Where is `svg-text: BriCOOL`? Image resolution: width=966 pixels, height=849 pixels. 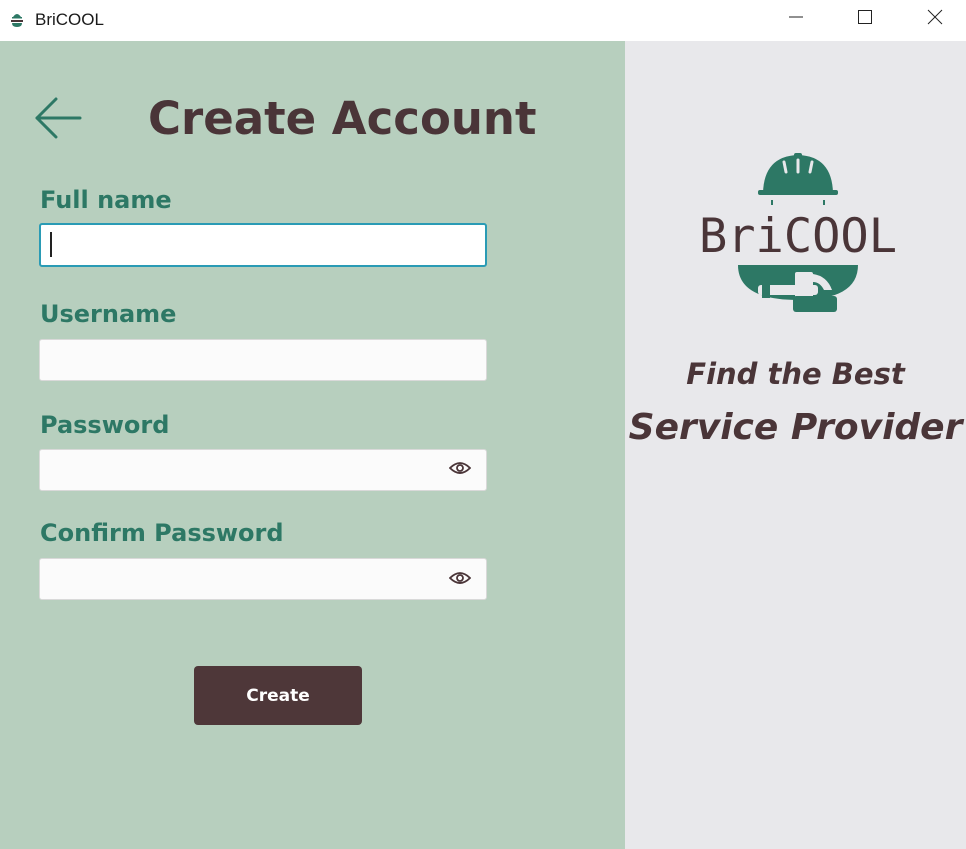
svg-text: BriCOOL is located at coordinates (798, 236).